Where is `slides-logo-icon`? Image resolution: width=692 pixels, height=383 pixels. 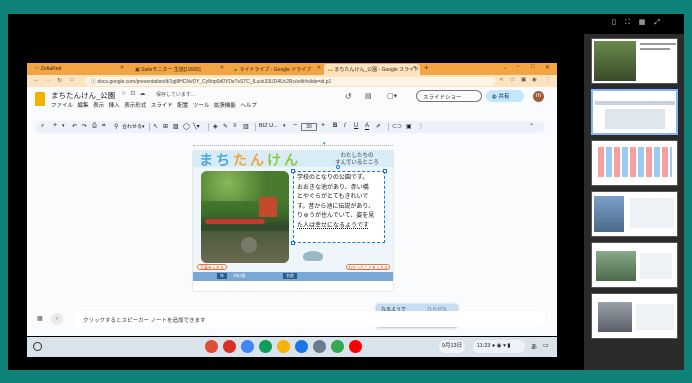
slides-logo-icon is located at coordinates (40, 99).